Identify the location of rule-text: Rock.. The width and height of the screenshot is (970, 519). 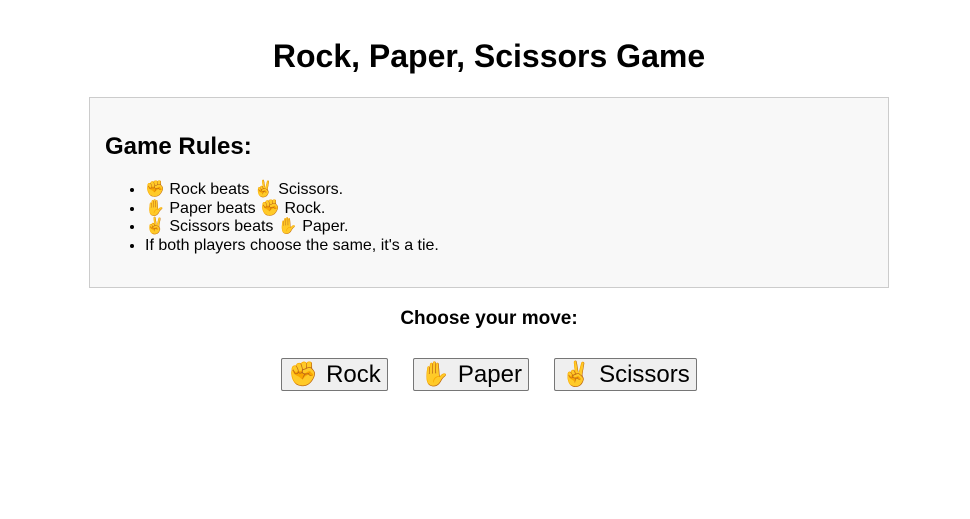
(303, 208).